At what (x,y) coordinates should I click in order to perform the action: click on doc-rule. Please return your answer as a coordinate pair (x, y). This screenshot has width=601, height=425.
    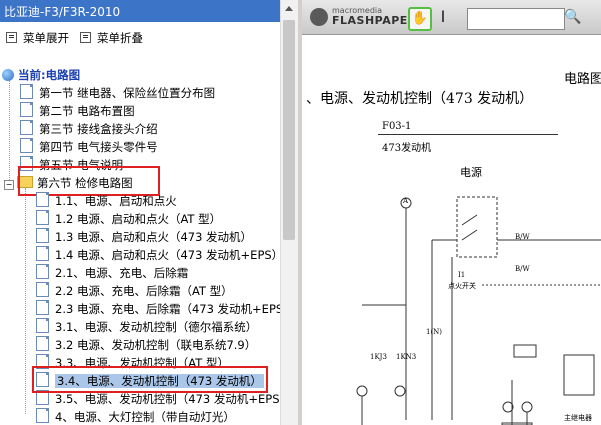
    Looking at the image, I should click on (468, 134).